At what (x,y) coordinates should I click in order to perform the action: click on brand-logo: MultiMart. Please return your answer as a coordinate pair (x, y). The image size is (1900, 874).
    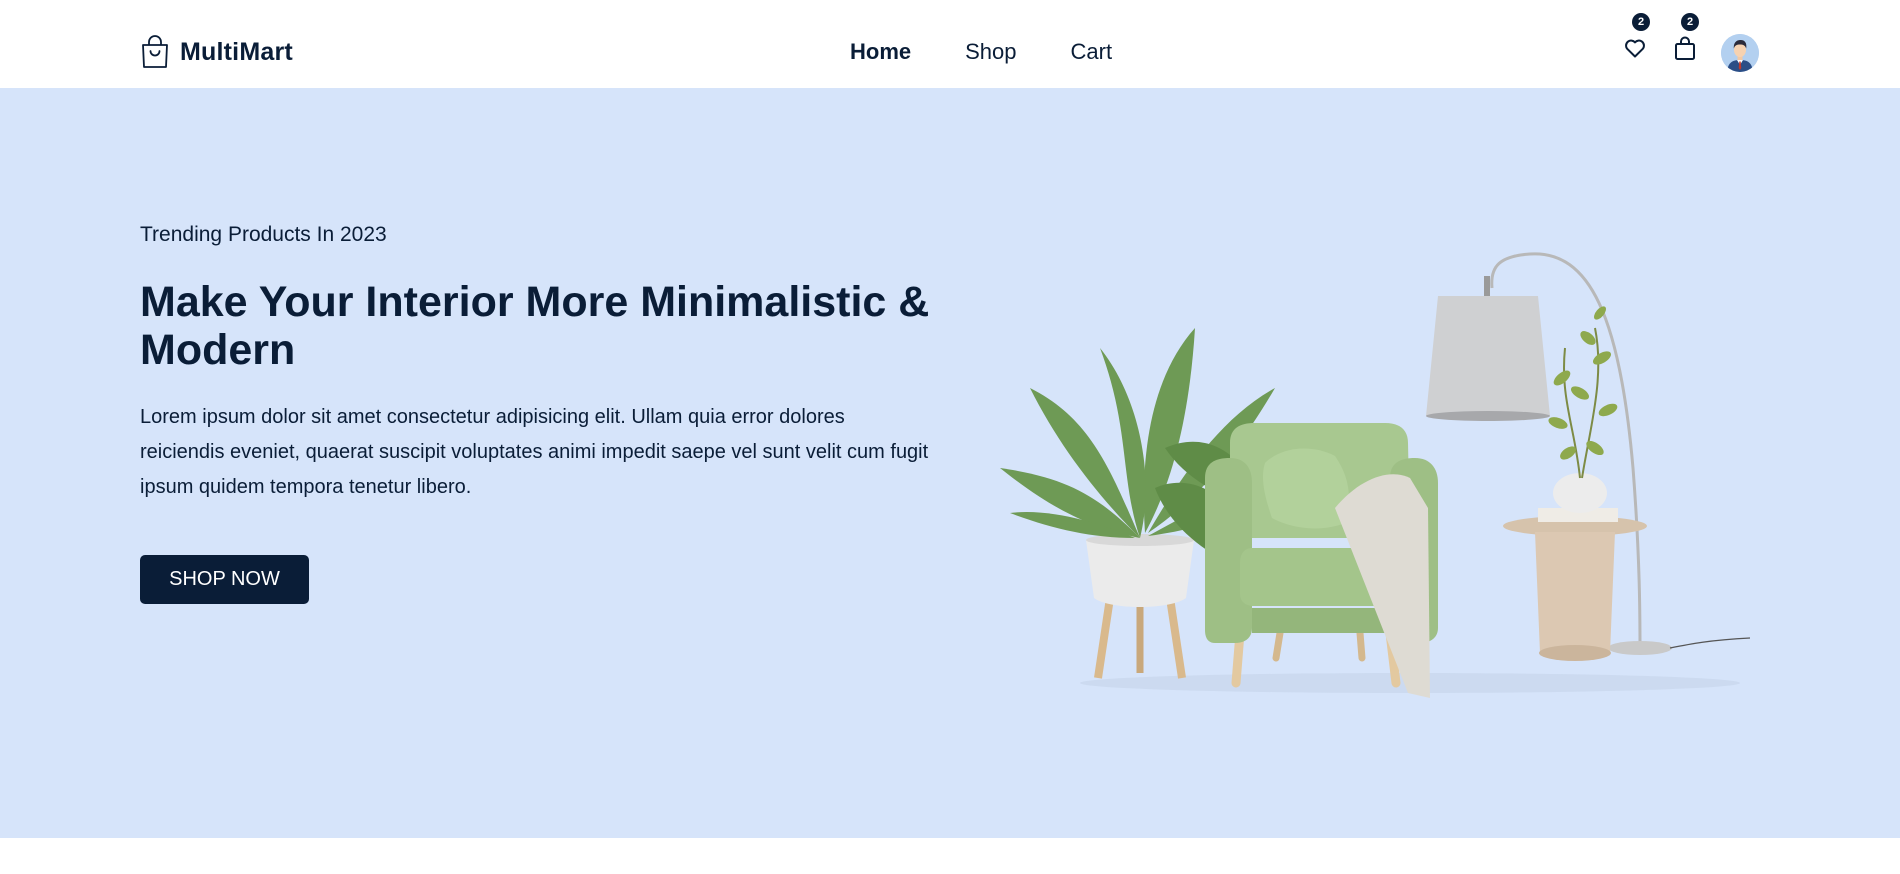
    Looking at the image, I should click on (216, 52).